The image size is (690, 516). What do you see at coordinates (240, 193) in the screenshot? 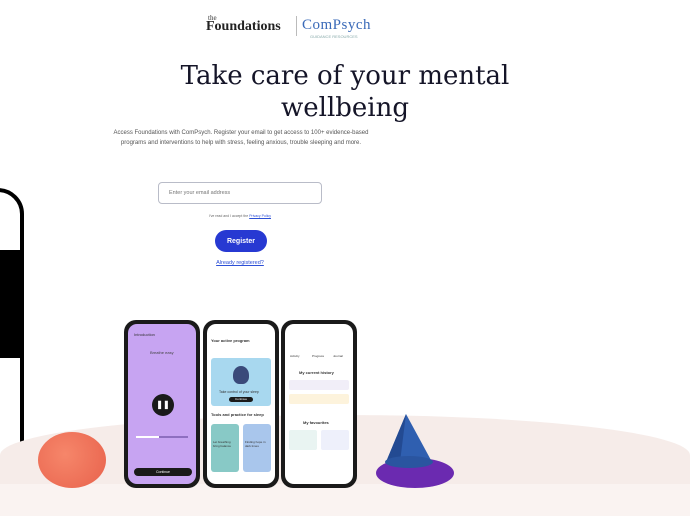
I see `email-field` at bounding box center [240, 193].